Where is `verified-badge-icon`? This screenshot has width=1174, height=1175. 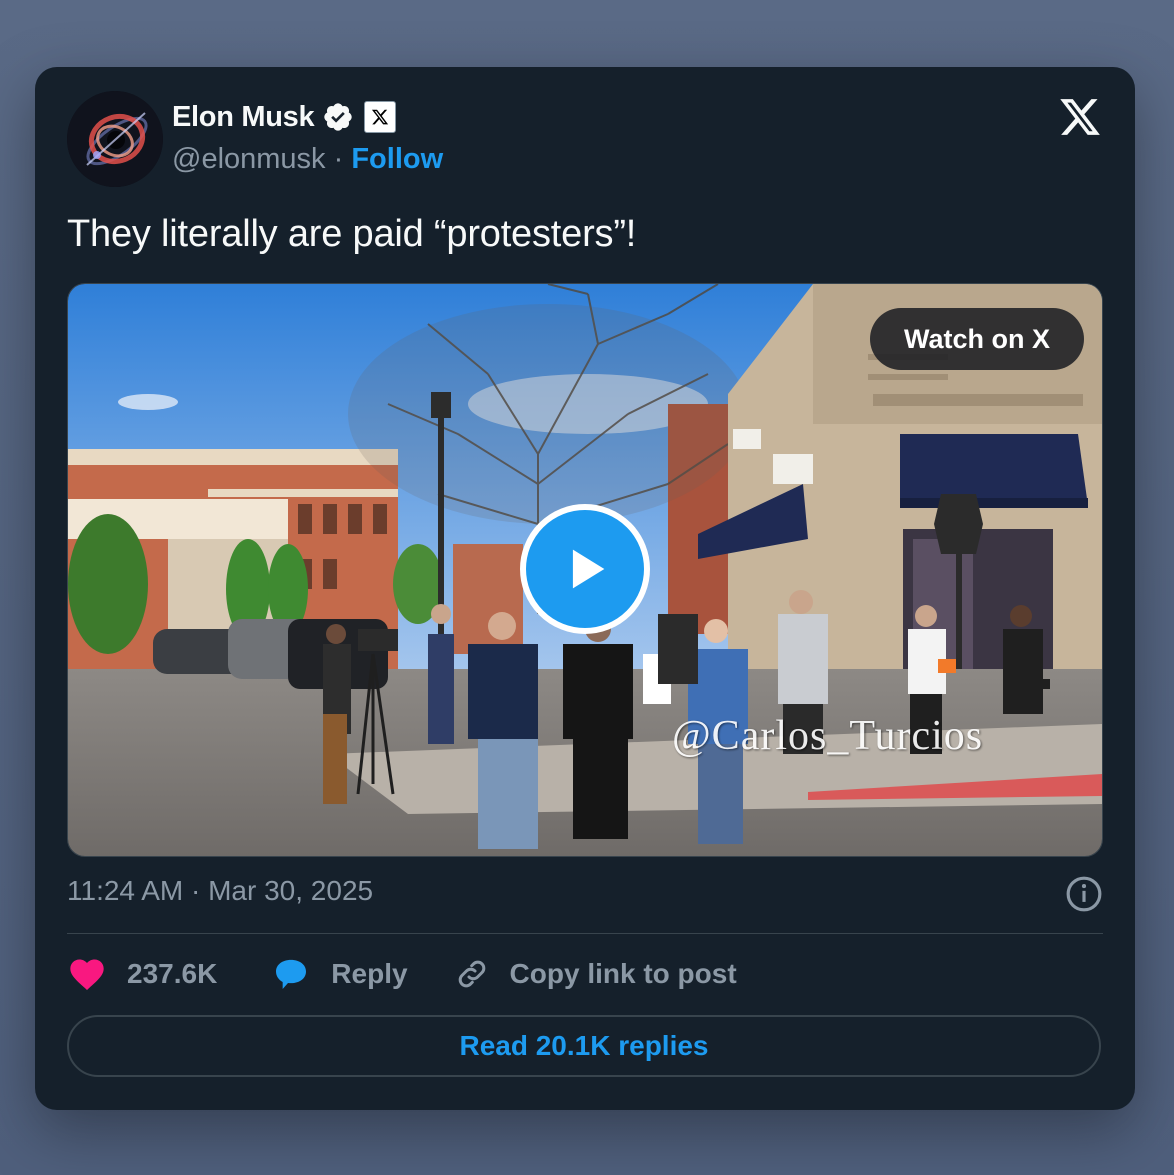
verified-badge-icon is located at coordinates (338, 117).